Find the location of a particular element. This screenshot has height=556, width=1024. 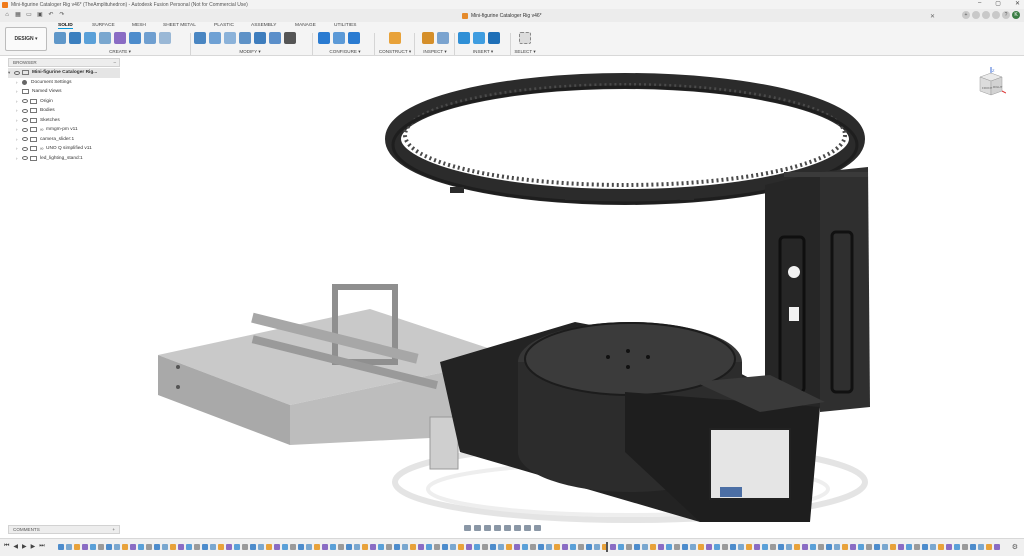

play-icon: ▶ is located at coordinates (24, 546).